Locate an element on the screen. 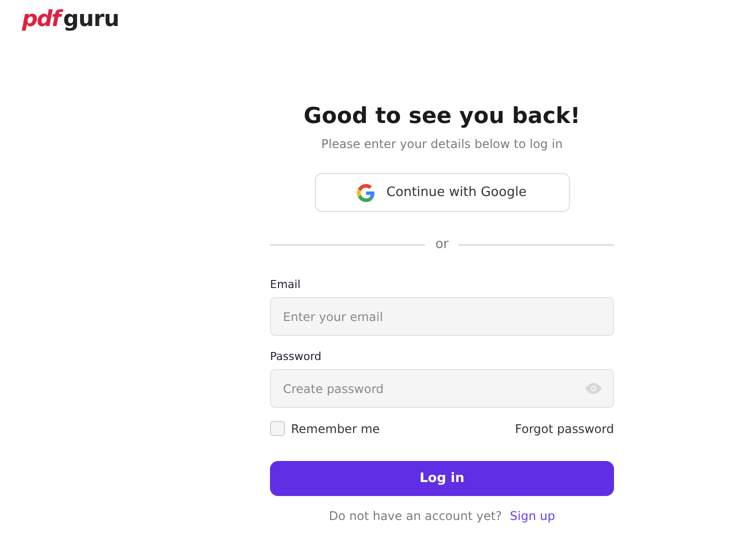 The image size is (749, 535). login-button: Log in is located at coordinates (442, 478).